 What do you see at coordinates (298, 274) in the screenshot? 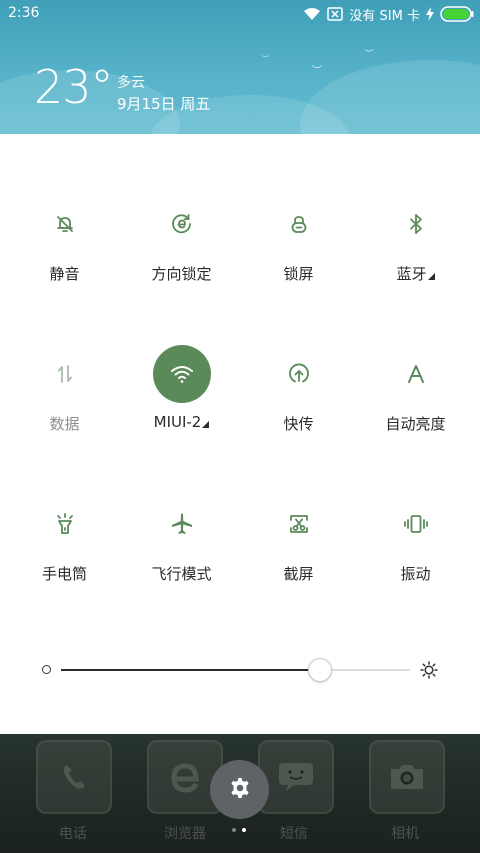
I see `toggle-label: 锁屏` at bounding box center [298, 274].